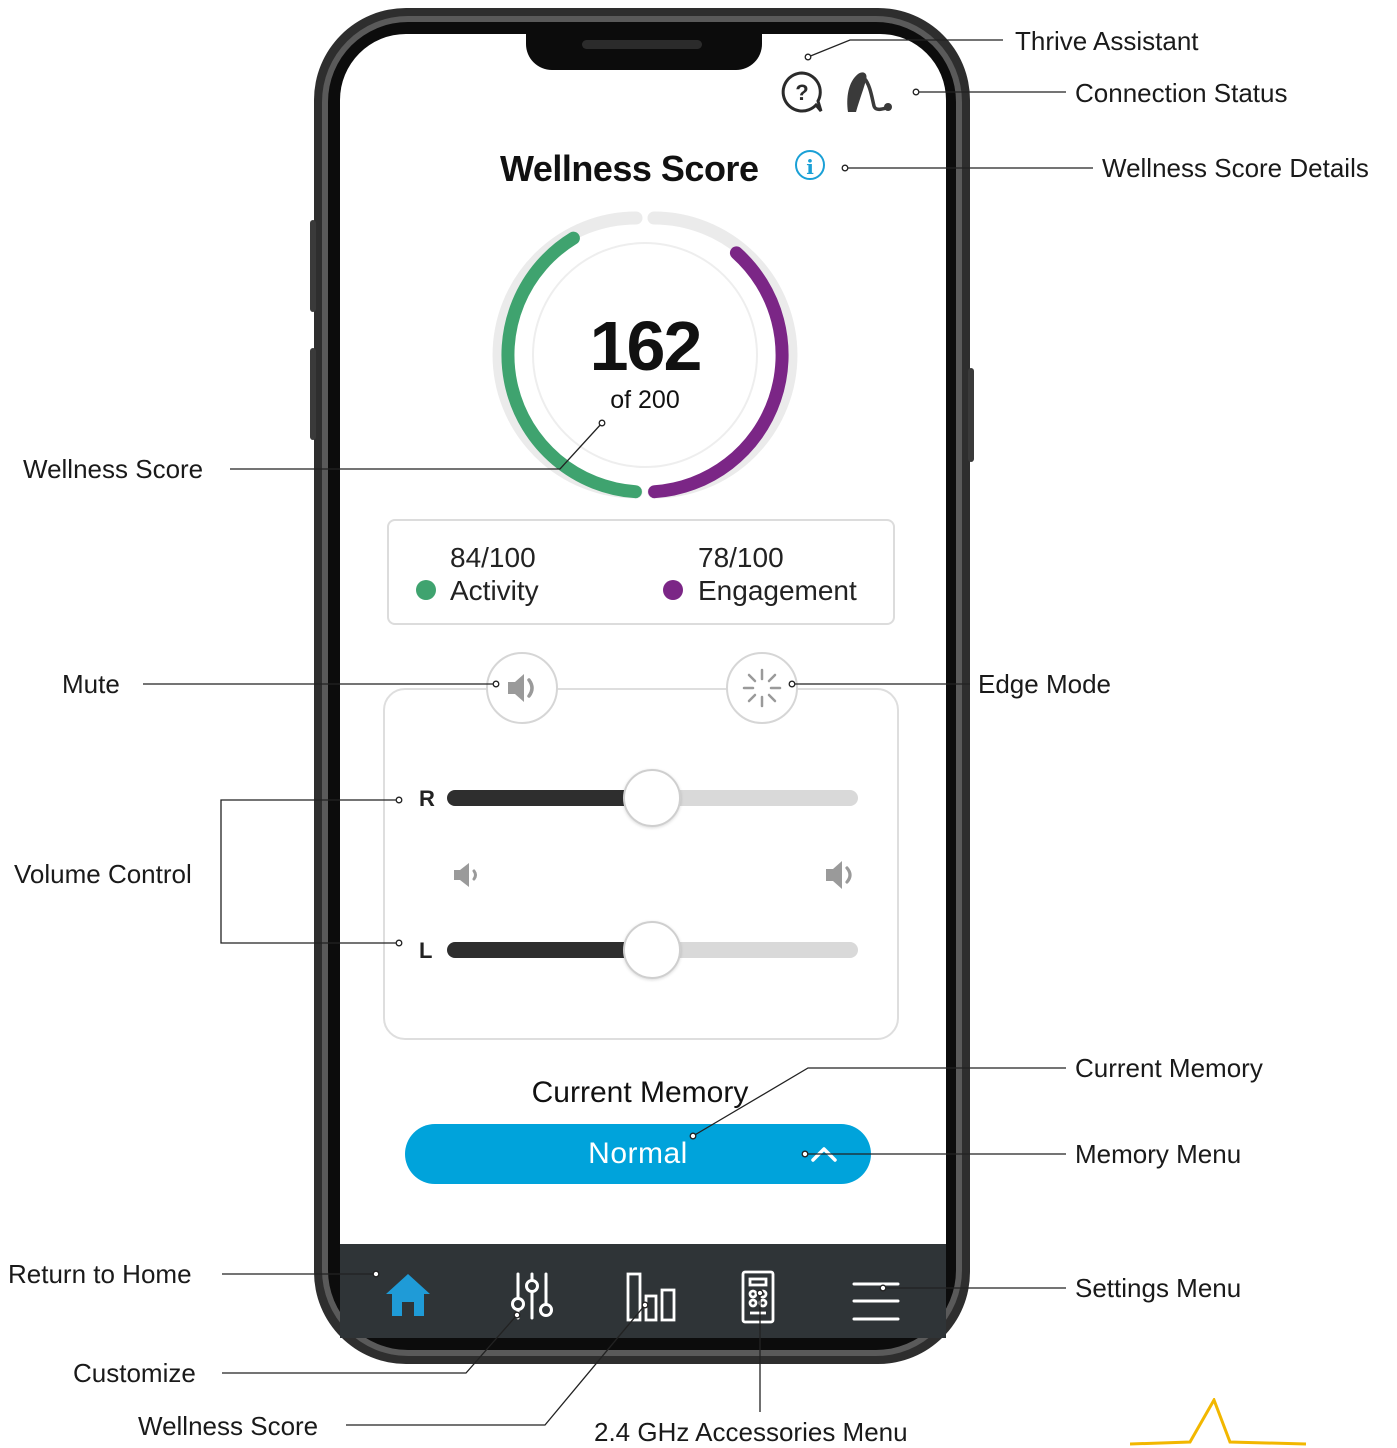  I want to click on activity-value: 84/100, so click(493, 557).